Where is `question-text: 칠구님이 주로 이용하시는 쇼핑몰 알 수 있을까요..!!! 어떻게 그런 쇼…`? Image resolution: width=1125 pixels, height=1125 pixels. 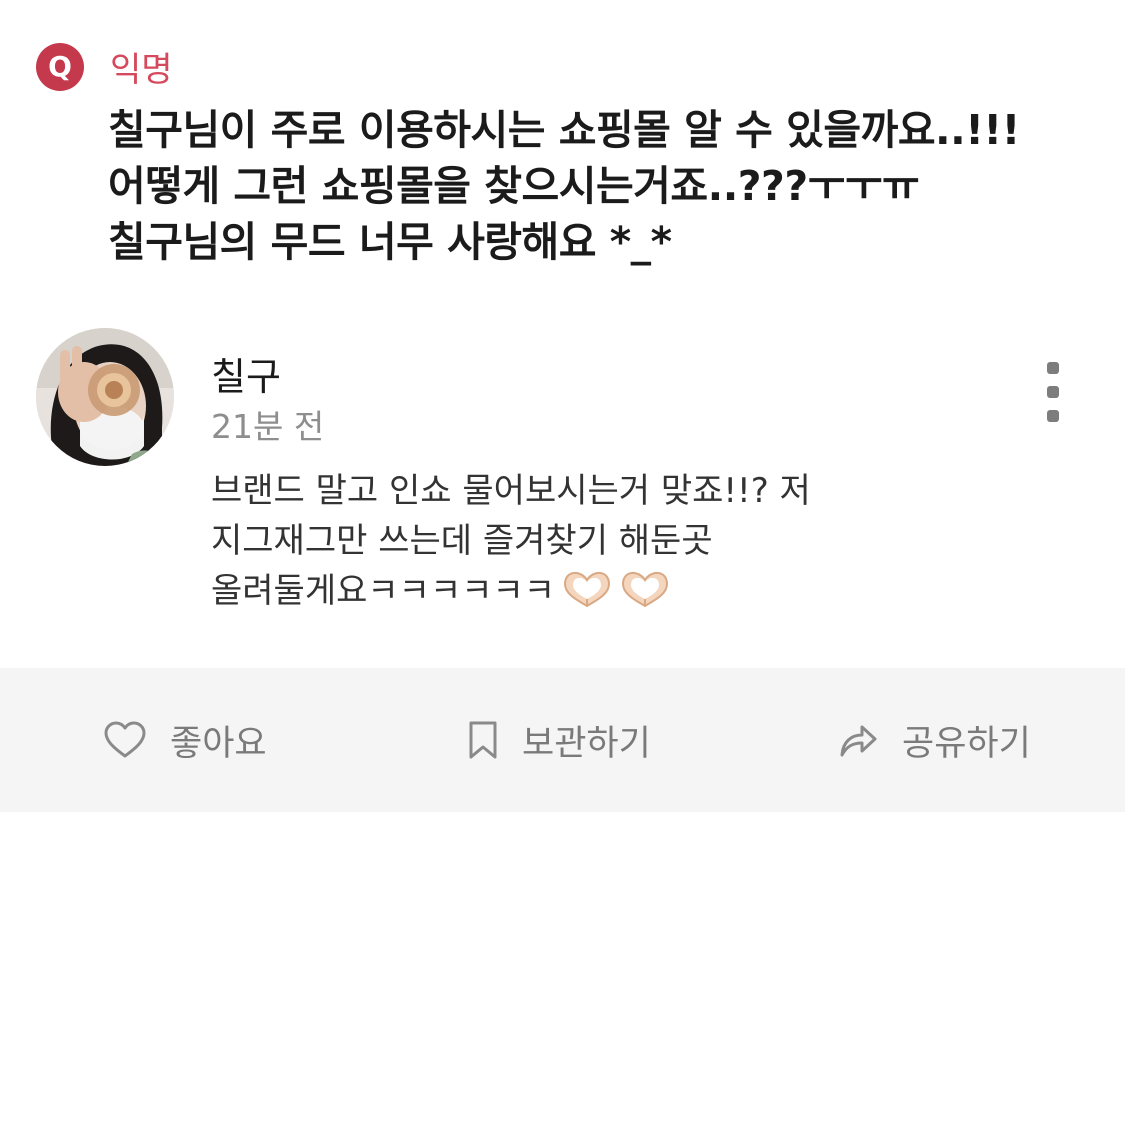 question-text: 칠구님이 주로 이용하시는 쇼핑몰 알 수 있을까요..!!! 어떻게 그런 쇼… is located at coordinates (608, 186).